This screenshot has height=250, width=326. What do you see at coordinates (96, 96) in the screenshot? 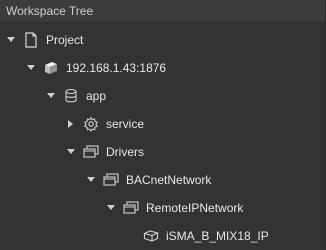
I see `tree-node-label: app` at bounding box center [96, 96].